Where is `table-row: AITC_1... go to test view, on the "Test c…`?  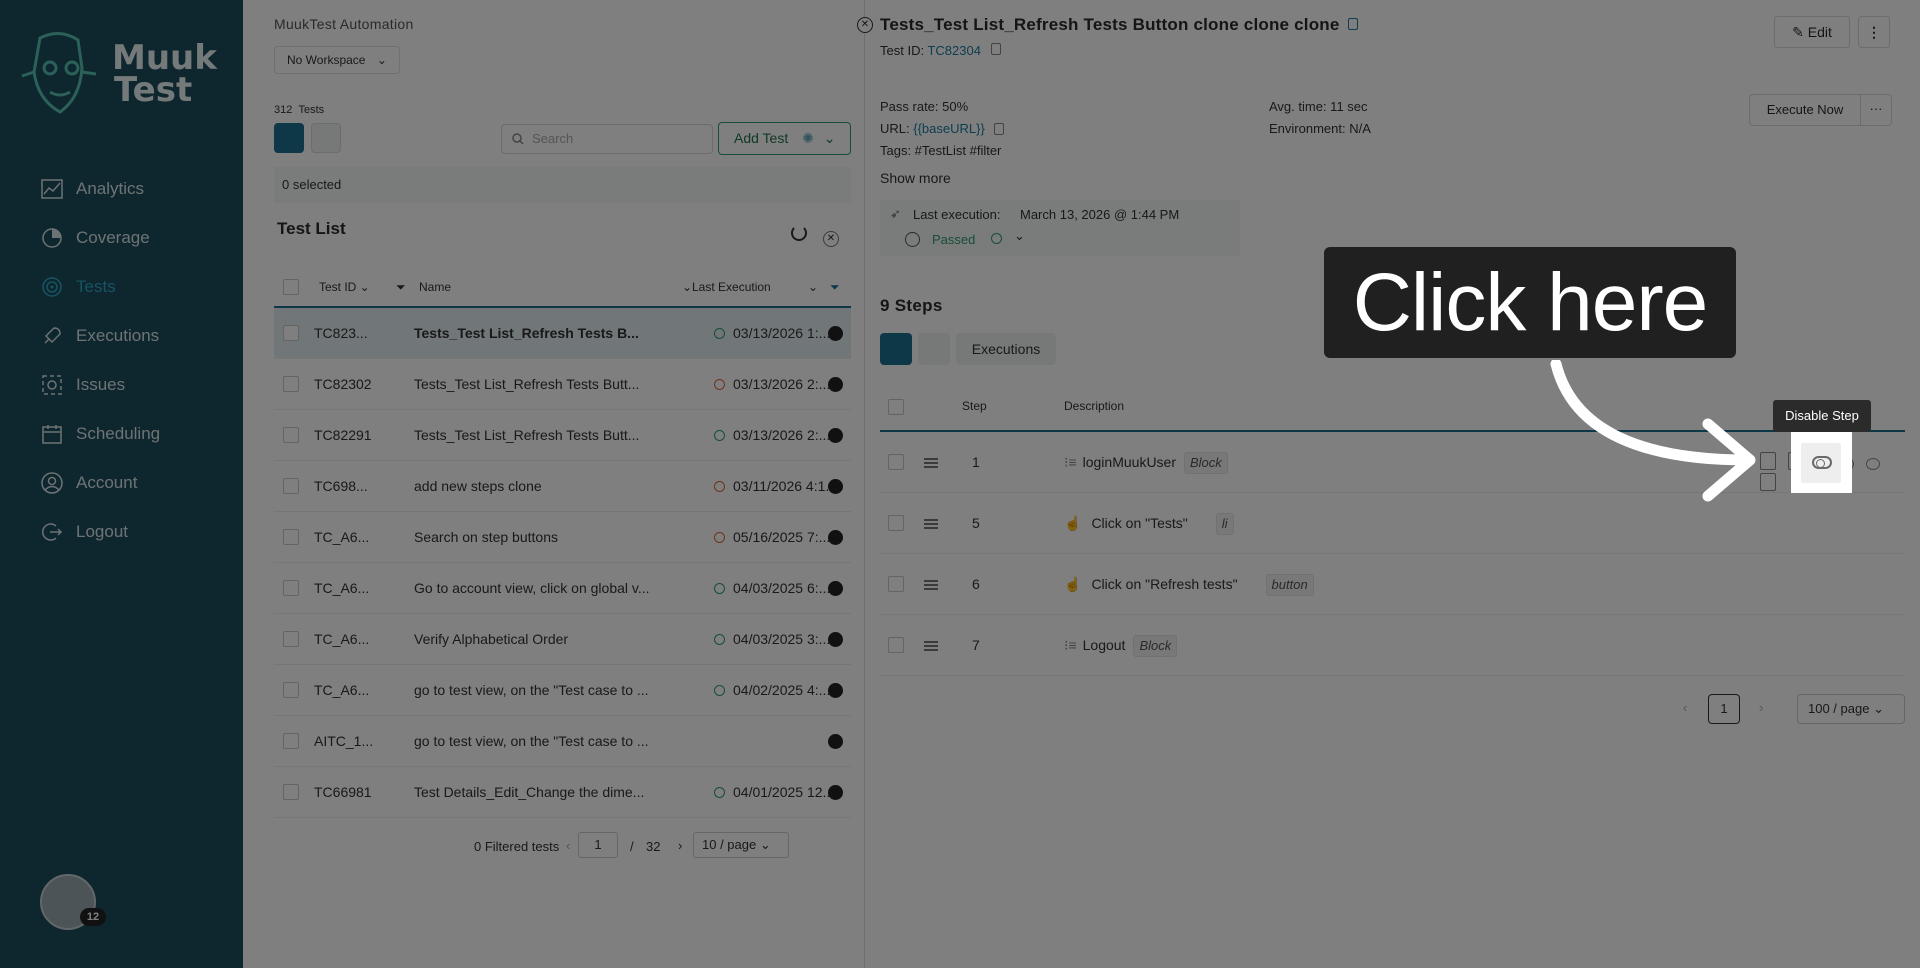
table-row: AITC_1... go to test view, on the "Test c… is located at coordinates (562, 741).